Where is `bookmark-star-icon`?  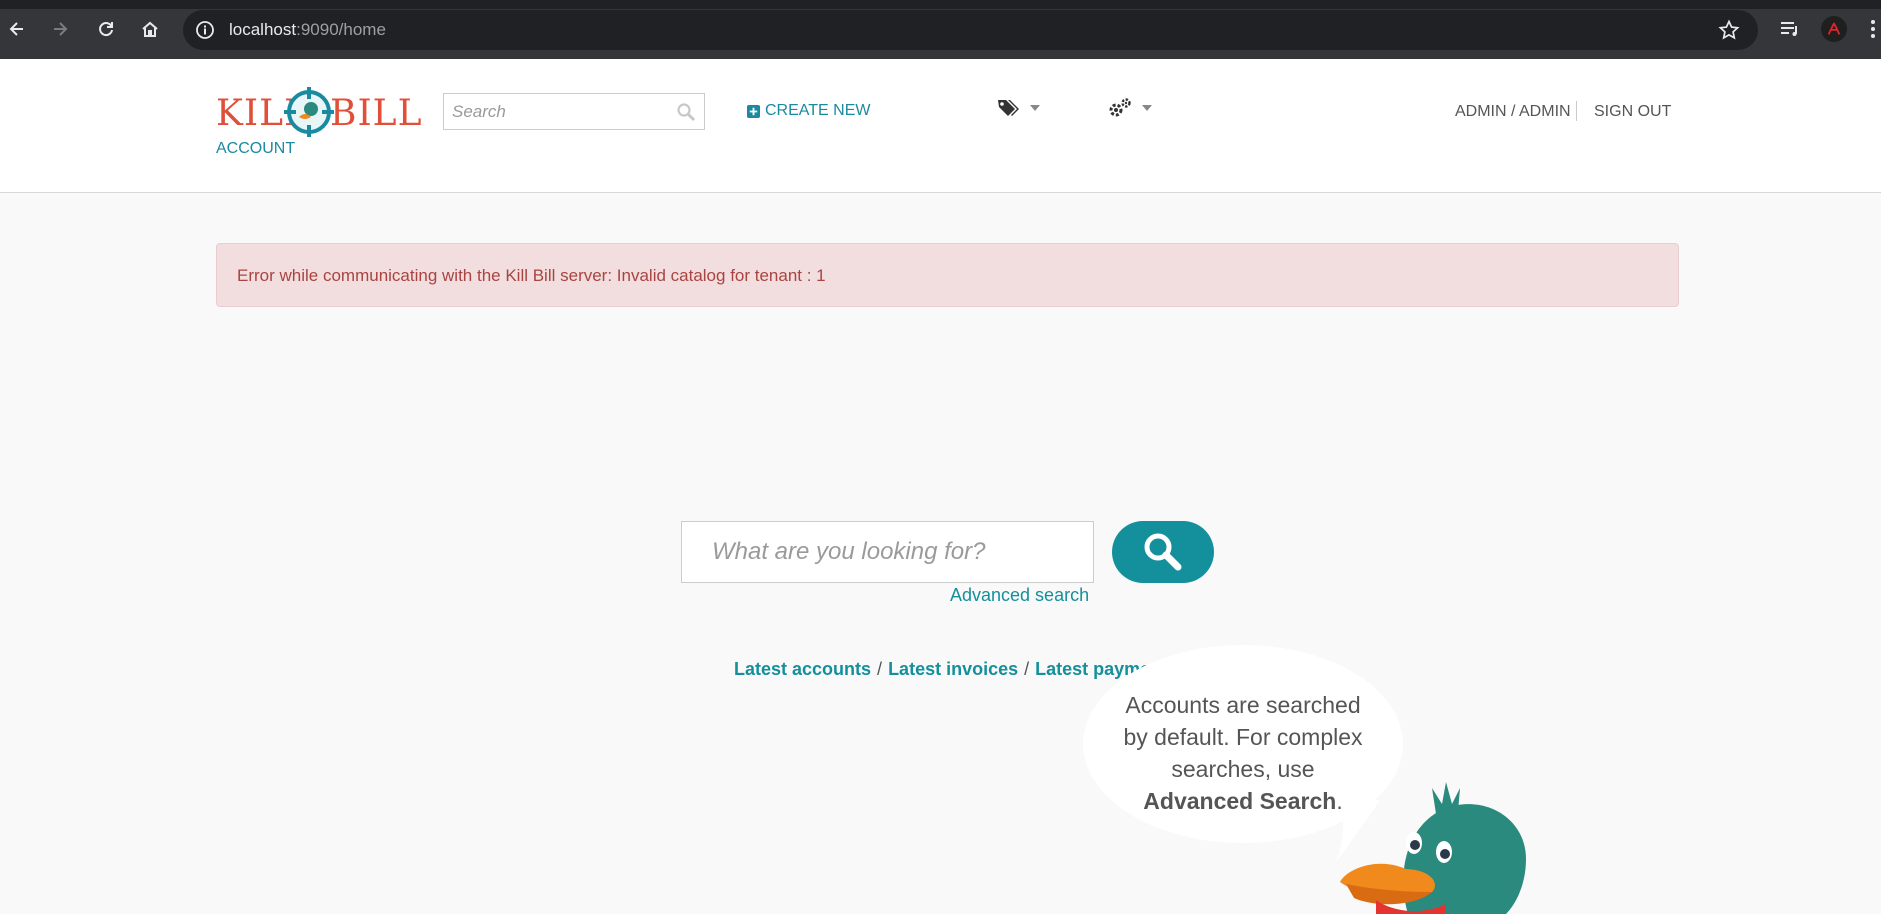 bookmark-star-icon is located at coordinates (1729, 30).